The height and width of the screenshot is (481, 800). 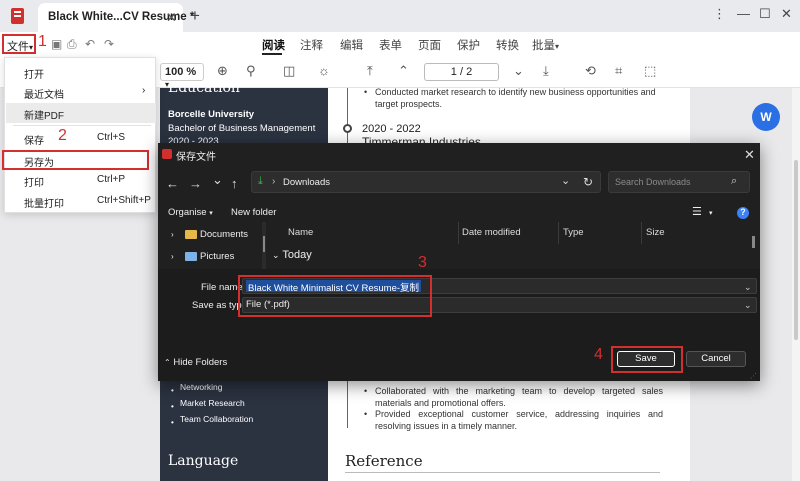 What do you see at coordinates (82, 125) in the screenshot?
I see `menu-separator` at bounding box center [82, 125].